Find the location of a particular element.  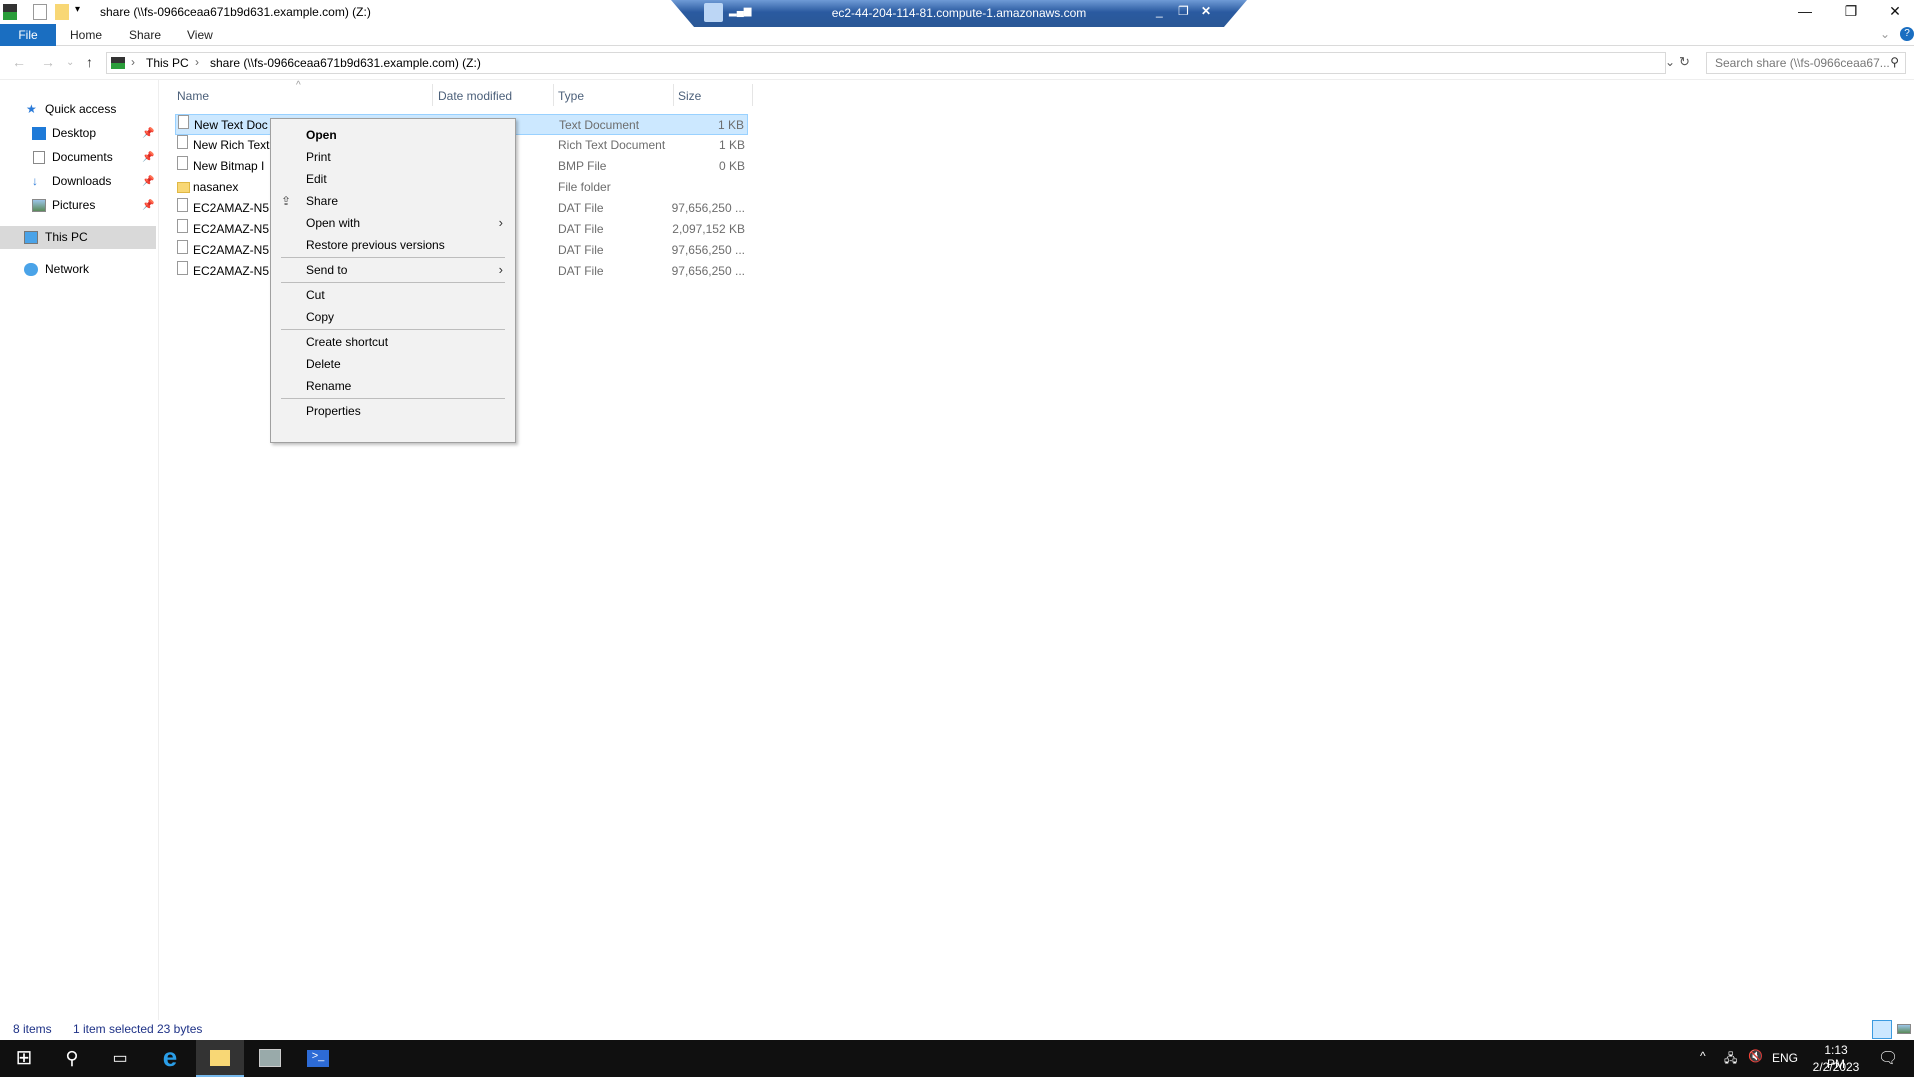

menu-item-rename: Rename is located at coordinates (393, 386).